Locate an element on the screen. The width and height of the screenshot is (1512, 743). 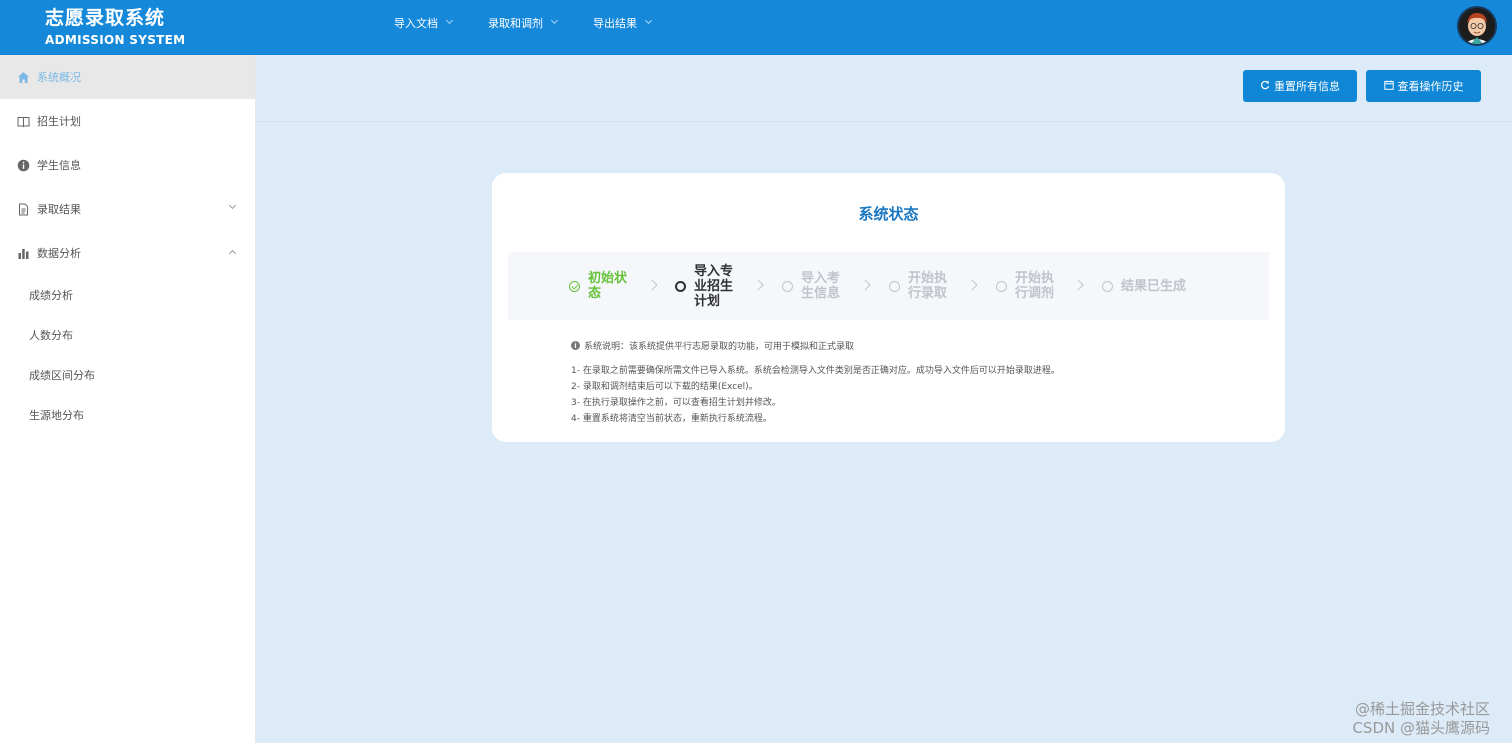
info-icon: i is located at coordinates (575, 345).